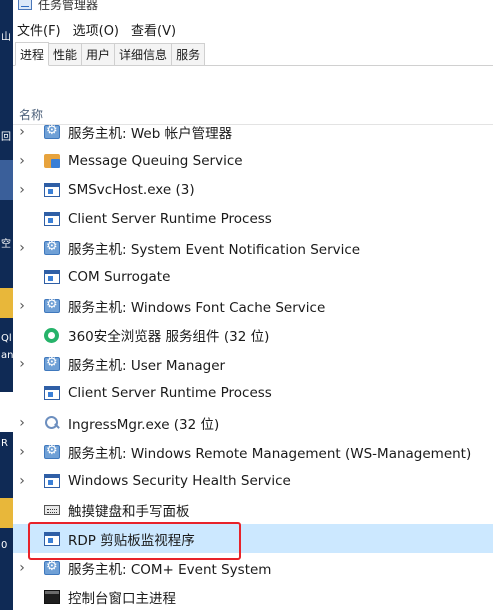 Image resolution: width=493 pixels, height=610 pixels. What do you see at coordinates (6, 338) in the screenshot?
I see `desktop-label: Ql` at bounding box center [6, 338].